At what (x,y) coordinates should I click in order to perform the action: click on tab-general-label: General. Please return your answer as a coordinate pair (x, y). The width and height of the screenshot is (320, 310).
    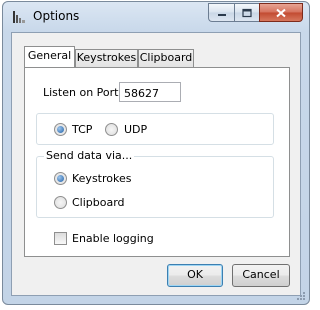
    Looking at the image, I should click on (49, 55).